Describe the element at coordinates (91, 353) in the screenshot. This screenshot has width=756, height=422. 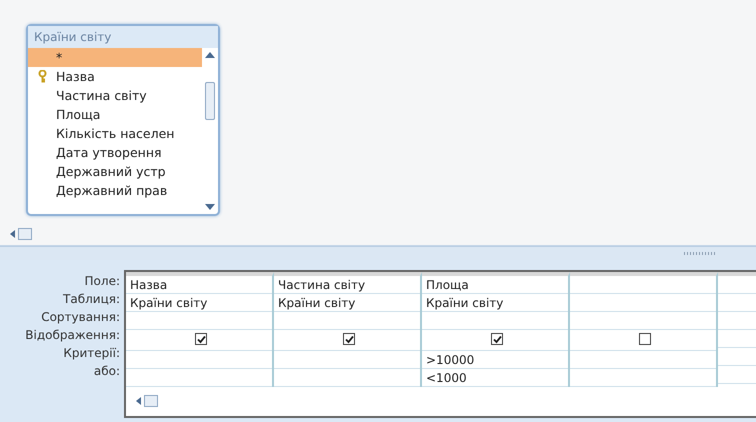
I see `row-label: Критерії:` at that location.